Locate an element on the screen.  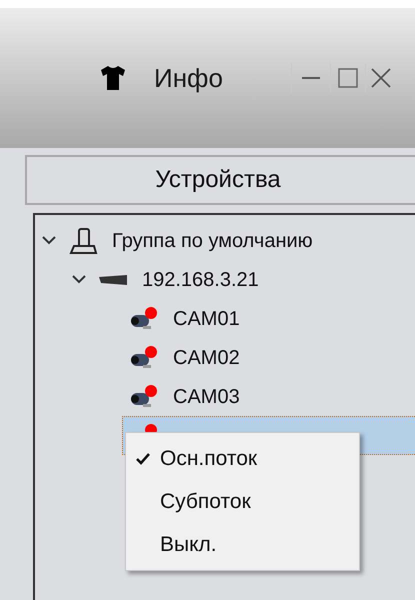
panel-header: Устройства is located at coordinates (220, 180).